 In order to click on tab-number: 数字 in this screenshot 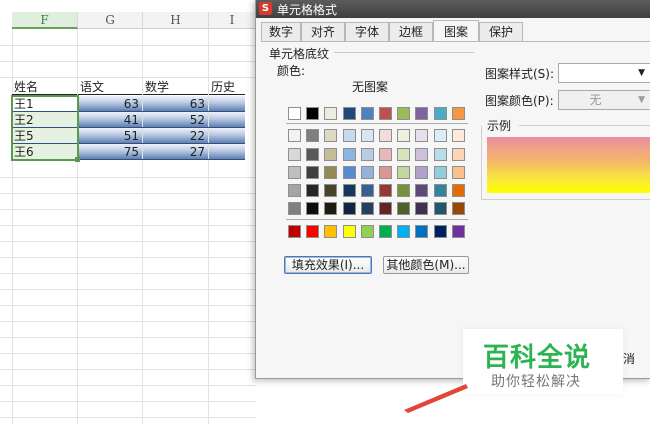, I will do `click(281, 31)`.